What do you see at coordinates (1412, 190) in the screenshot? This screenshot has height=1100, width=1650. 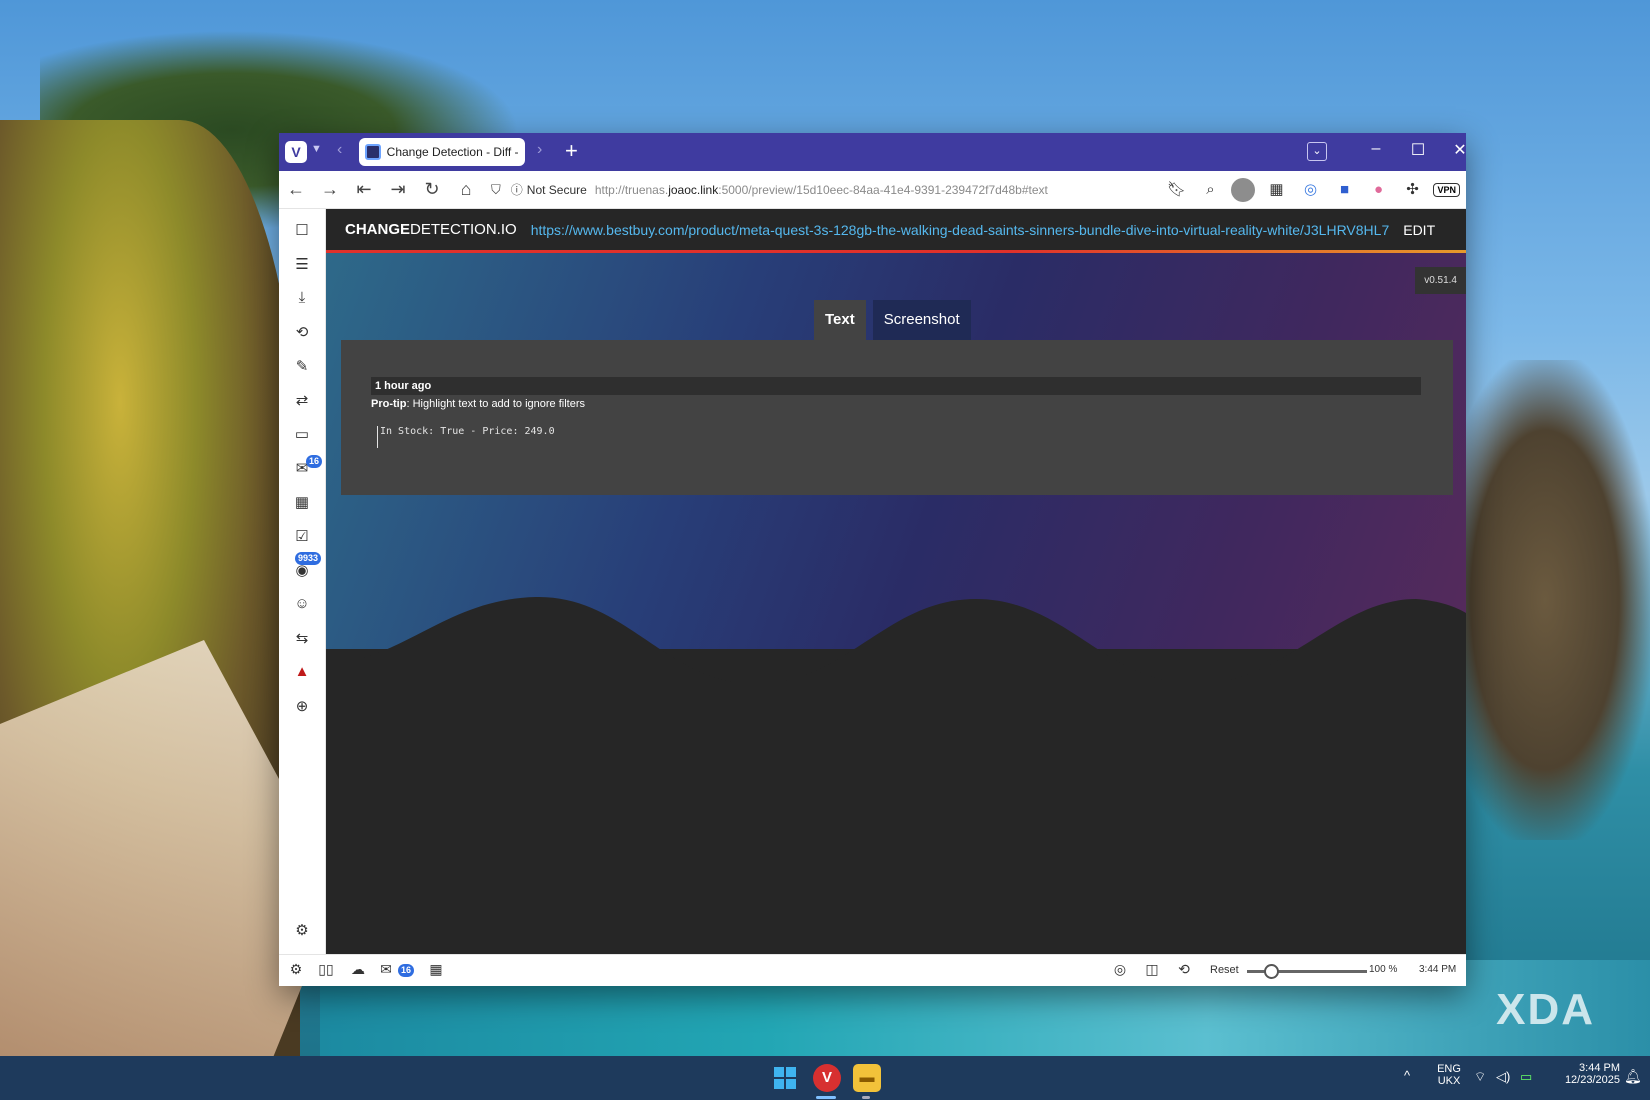 I see `puzzle-icon: ✣` at bounding box center [1412, 190].